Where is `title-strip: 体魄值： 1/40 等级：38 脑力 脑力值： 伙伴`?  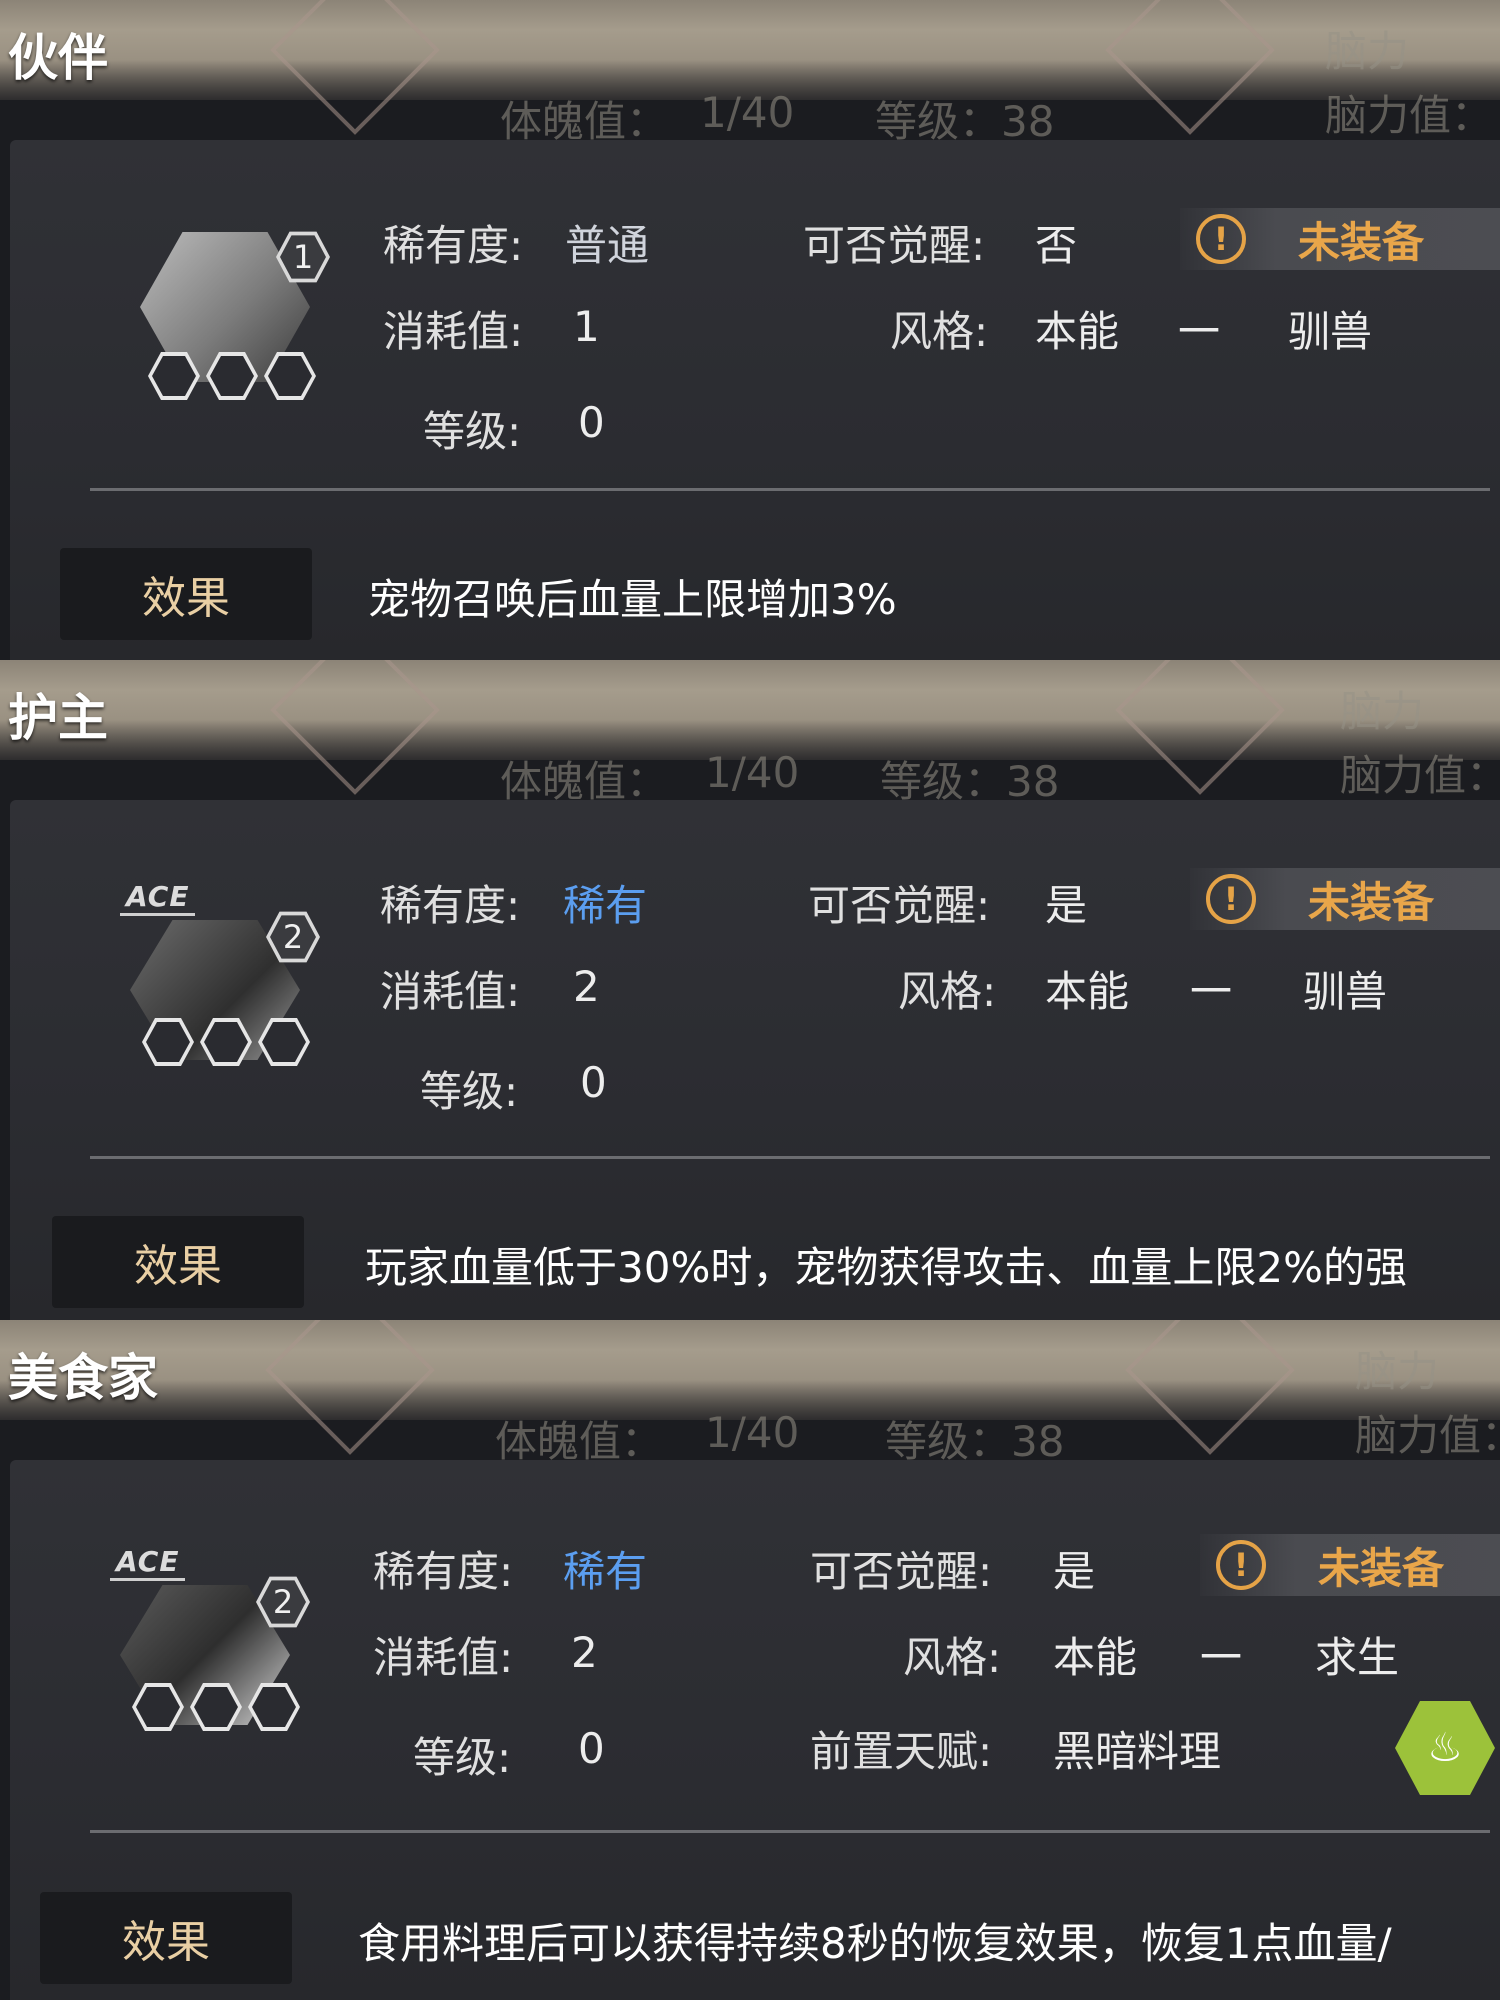 title-strip: 体魄值： 1/40 等级：38 脑力 脑力值： 伙伴 is located at coordinates (750, 73).